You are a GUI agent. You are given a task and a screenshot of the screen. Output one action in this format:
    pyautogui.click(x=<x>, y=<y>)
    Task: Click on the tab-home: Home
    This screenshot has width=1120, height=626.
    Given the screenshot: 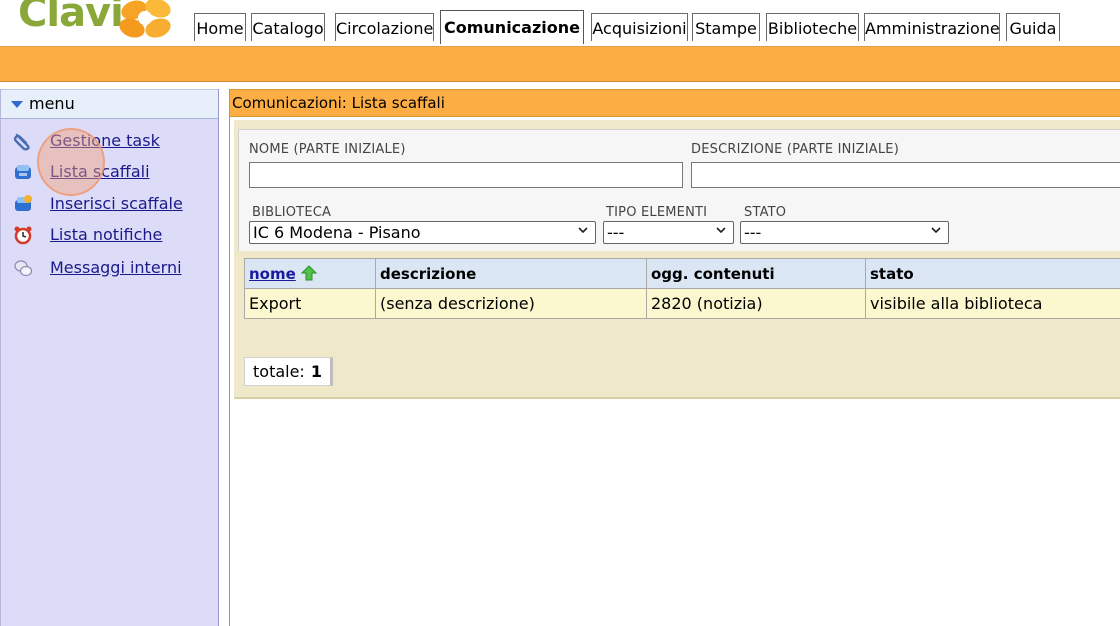 What is the action you would take?
    pyautogui.click(x=220, y=27)
    